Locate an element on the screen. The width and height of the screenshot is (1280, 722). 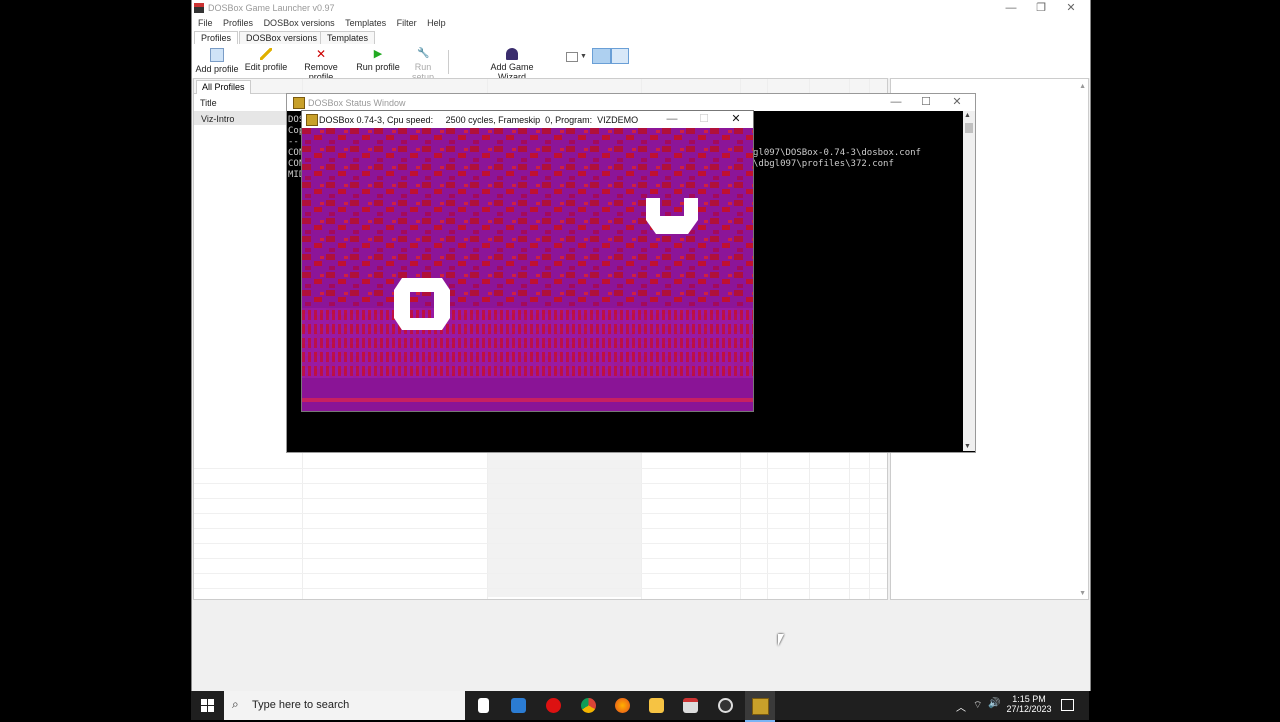
row-title: Viz-Intro is located at coordinates (218, 119).